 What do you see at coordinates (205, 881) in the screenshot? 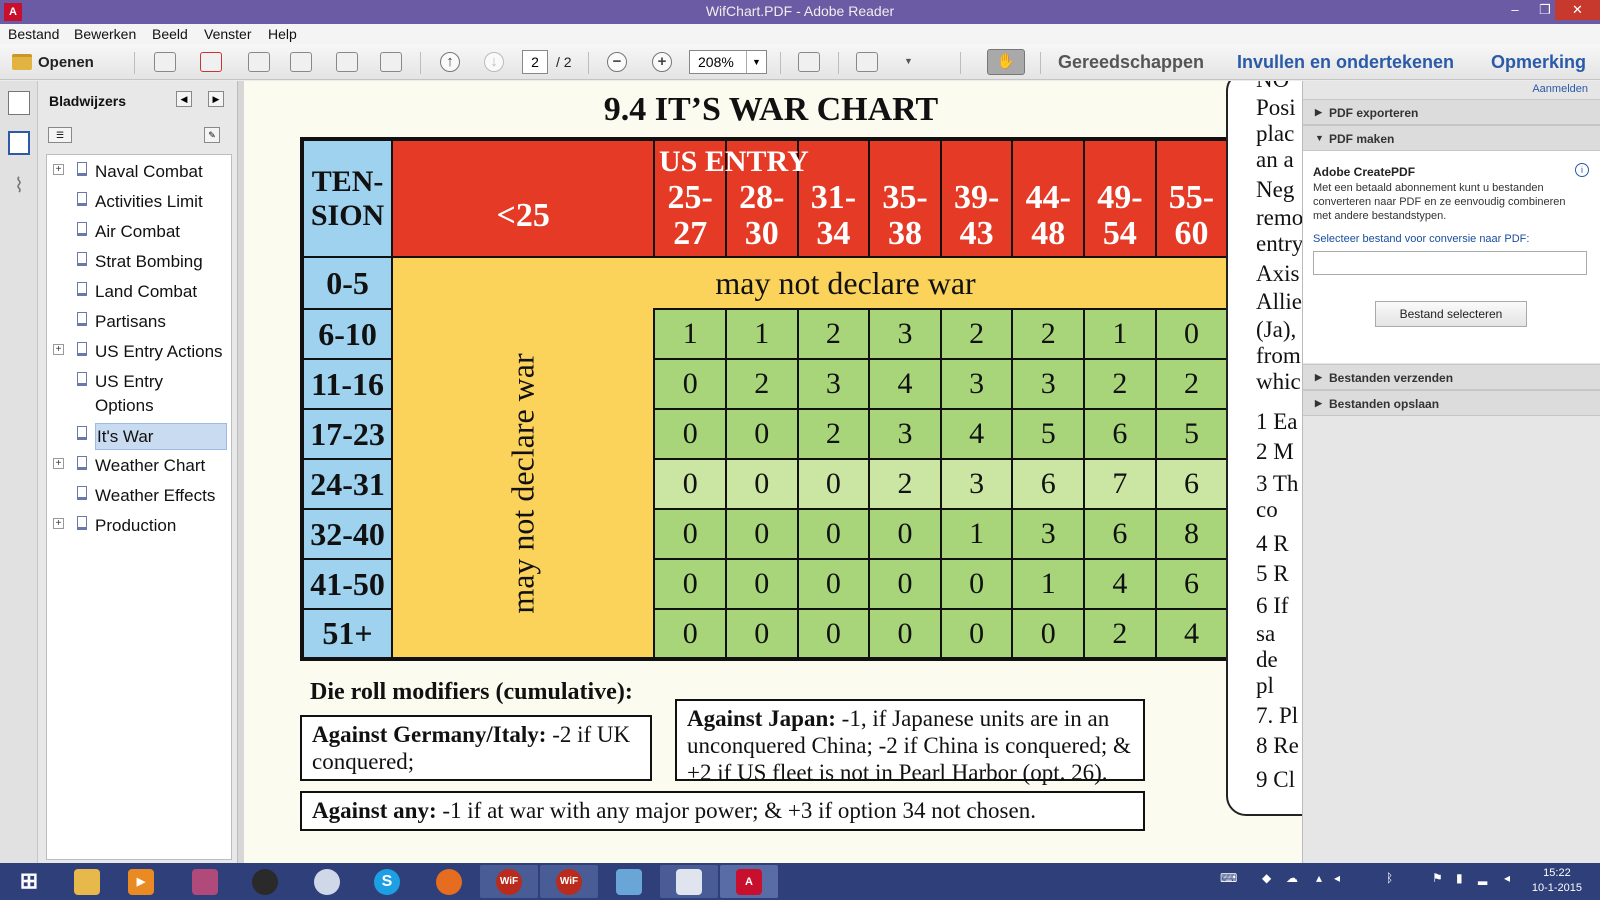
I see `taskbar-app3` at bounding box center [205, 881].